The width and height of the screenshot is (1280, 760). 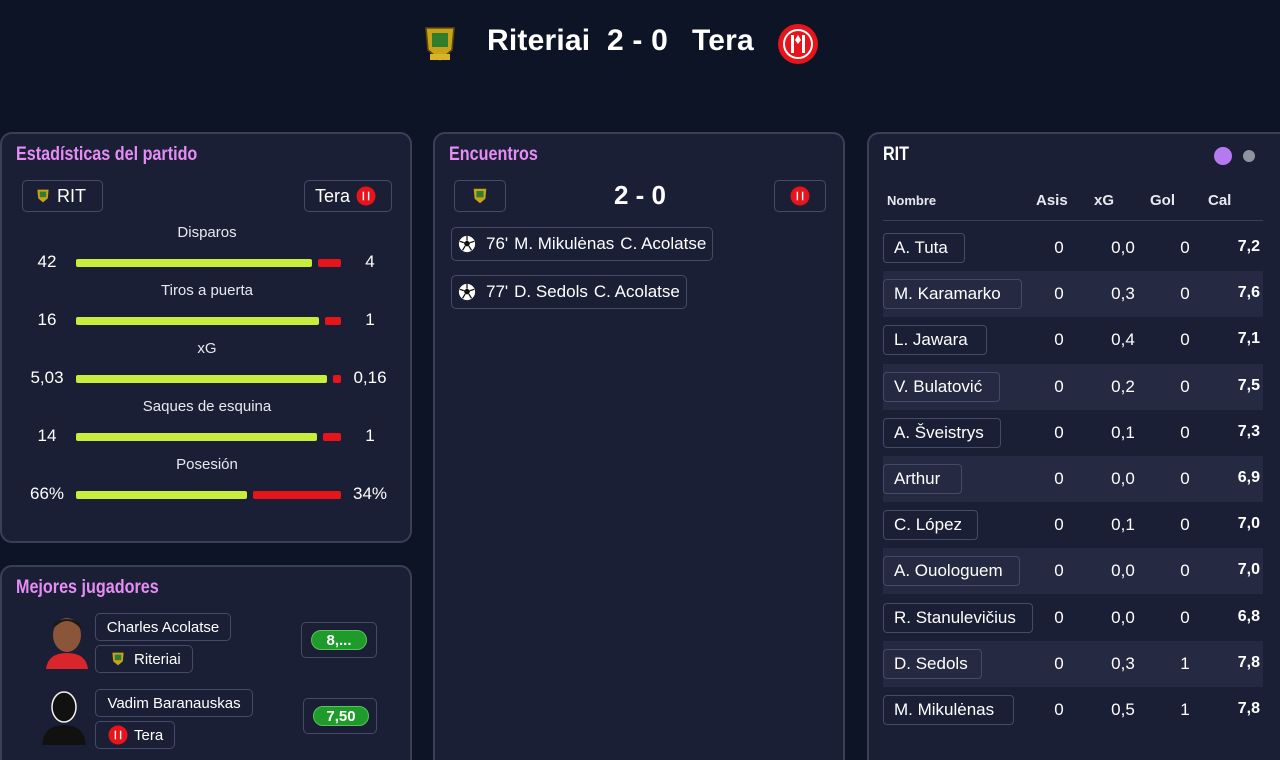 I want to click on cell-rating: 7,8, so click(x=1248, y=662).